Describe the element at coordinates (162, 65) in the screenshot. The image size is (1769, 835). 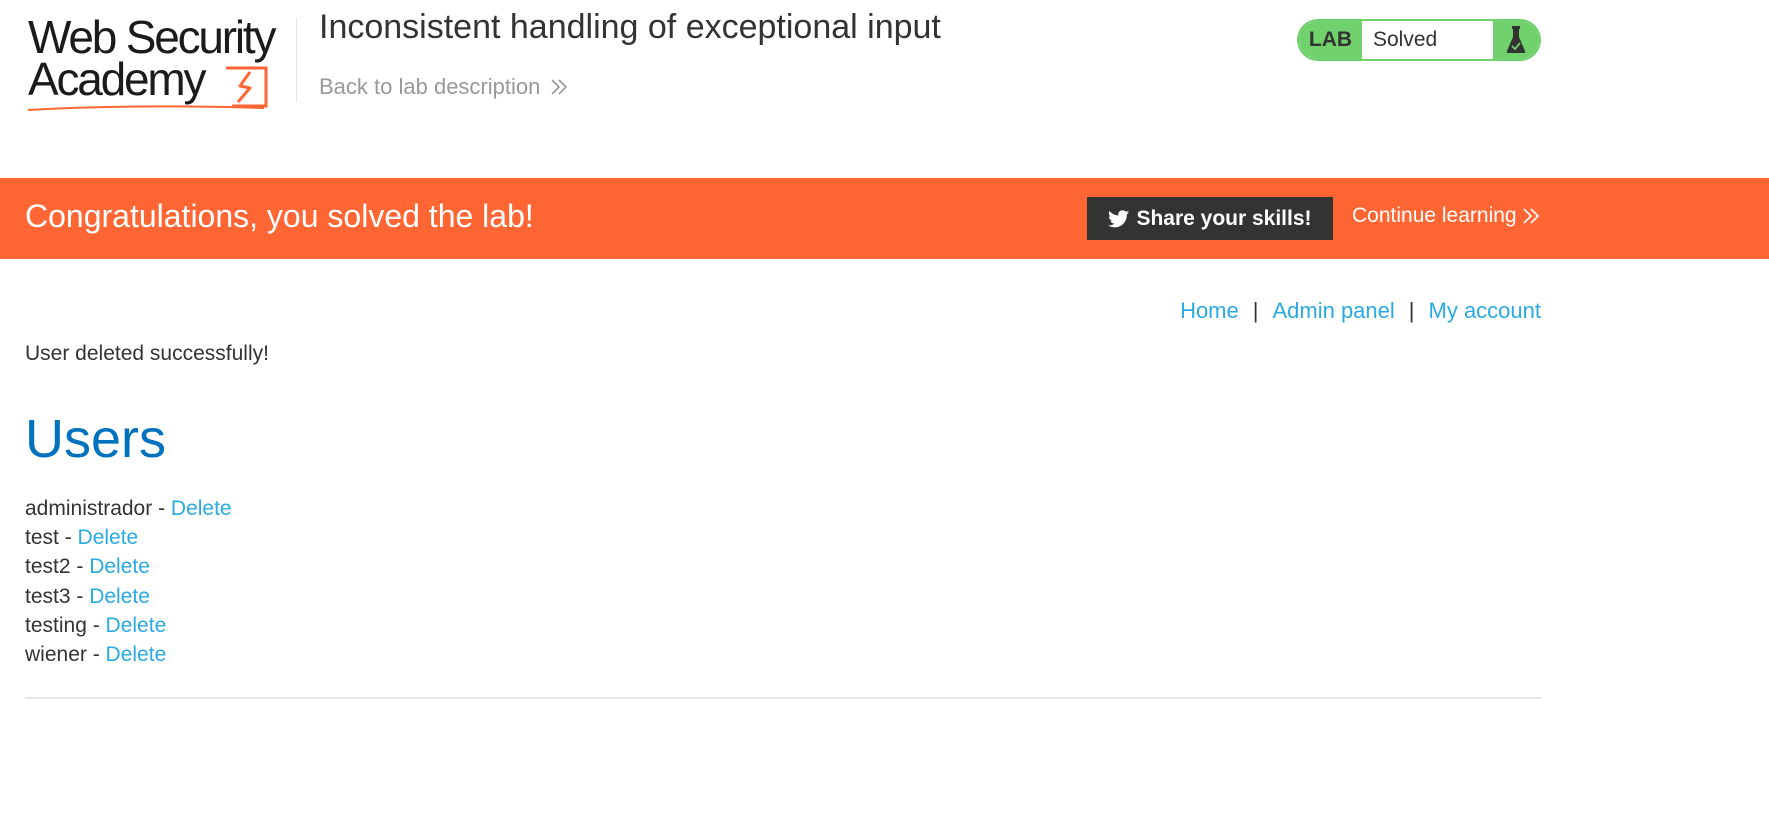
I see `web-security-academy-logo: Web Security Academy` at that location.